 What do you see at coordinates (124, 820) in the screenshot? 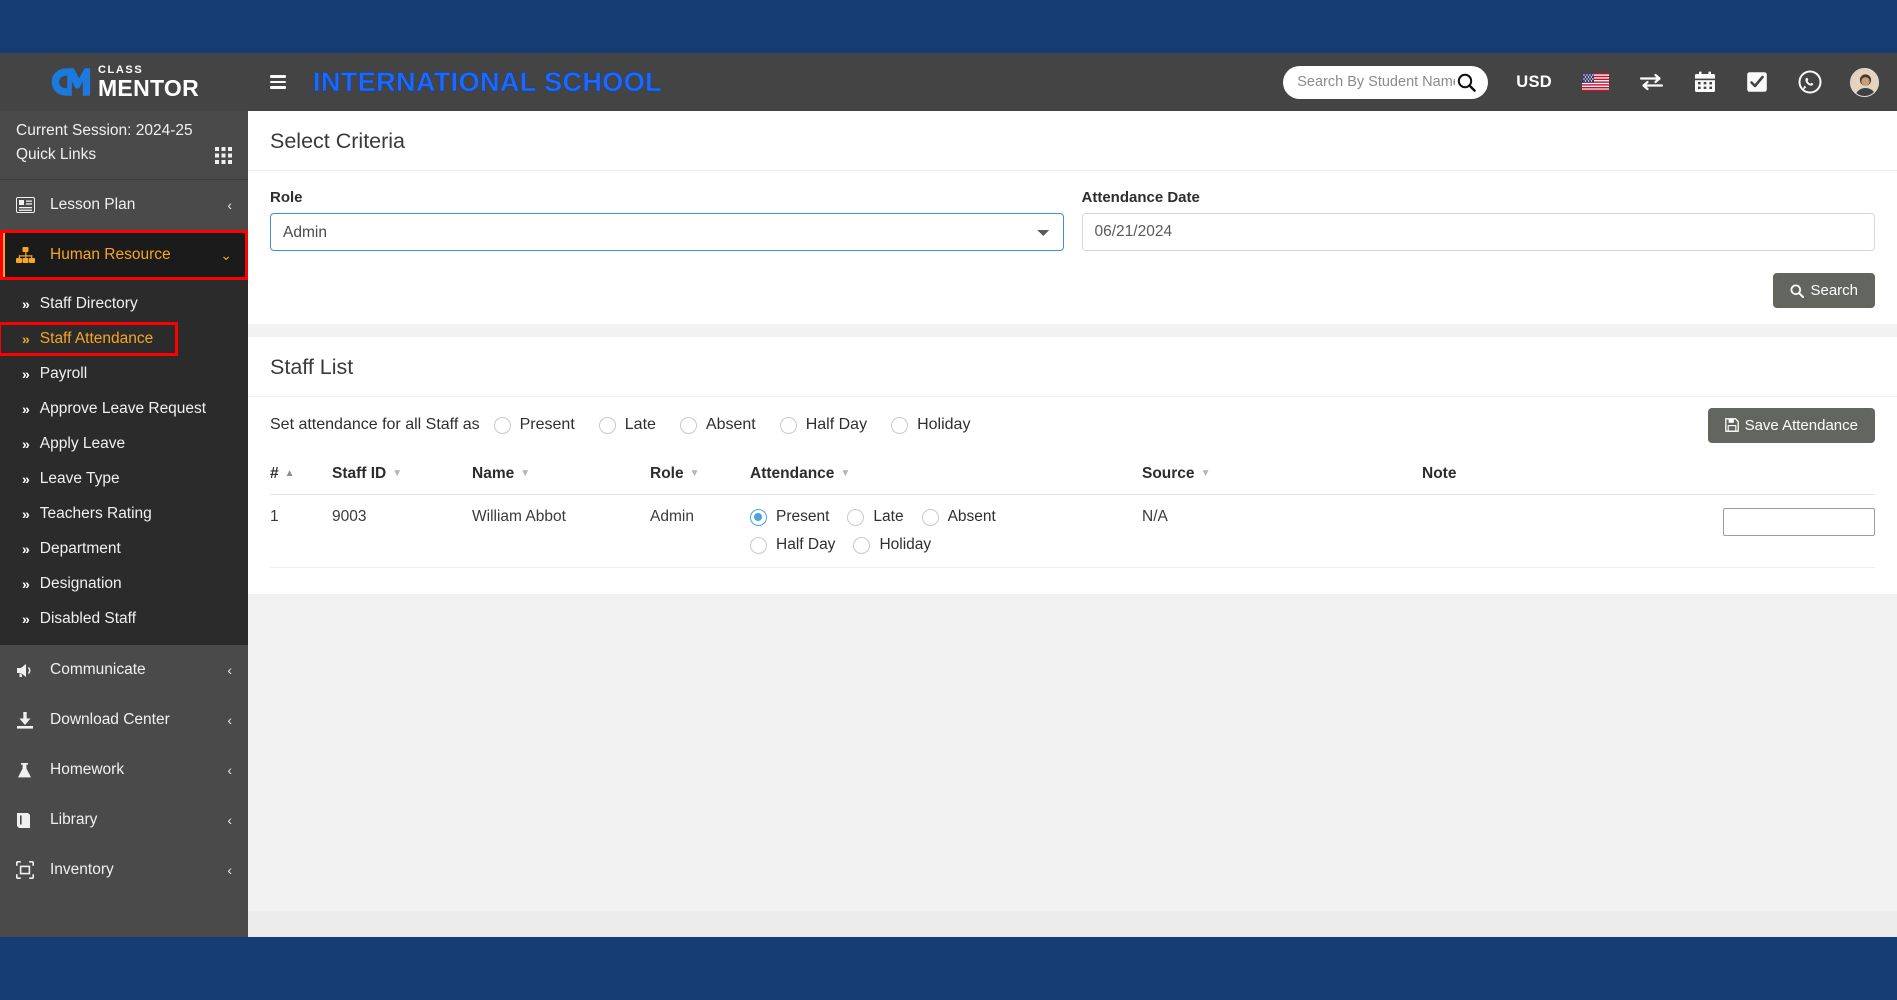
I see `sidebar-item-library: Library ‹` at bounding box center [124, 820].